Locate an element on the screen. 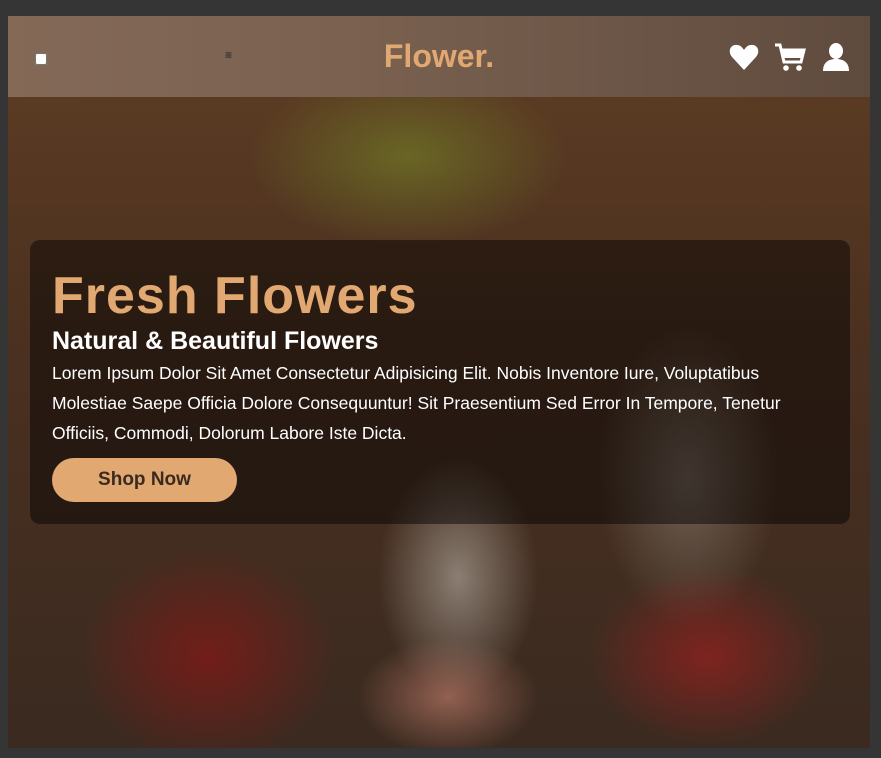 Image resolution: width=881 pixels, height=758 pixels. hero-title: Fresh Flowers is located at coordinates (235, 296).